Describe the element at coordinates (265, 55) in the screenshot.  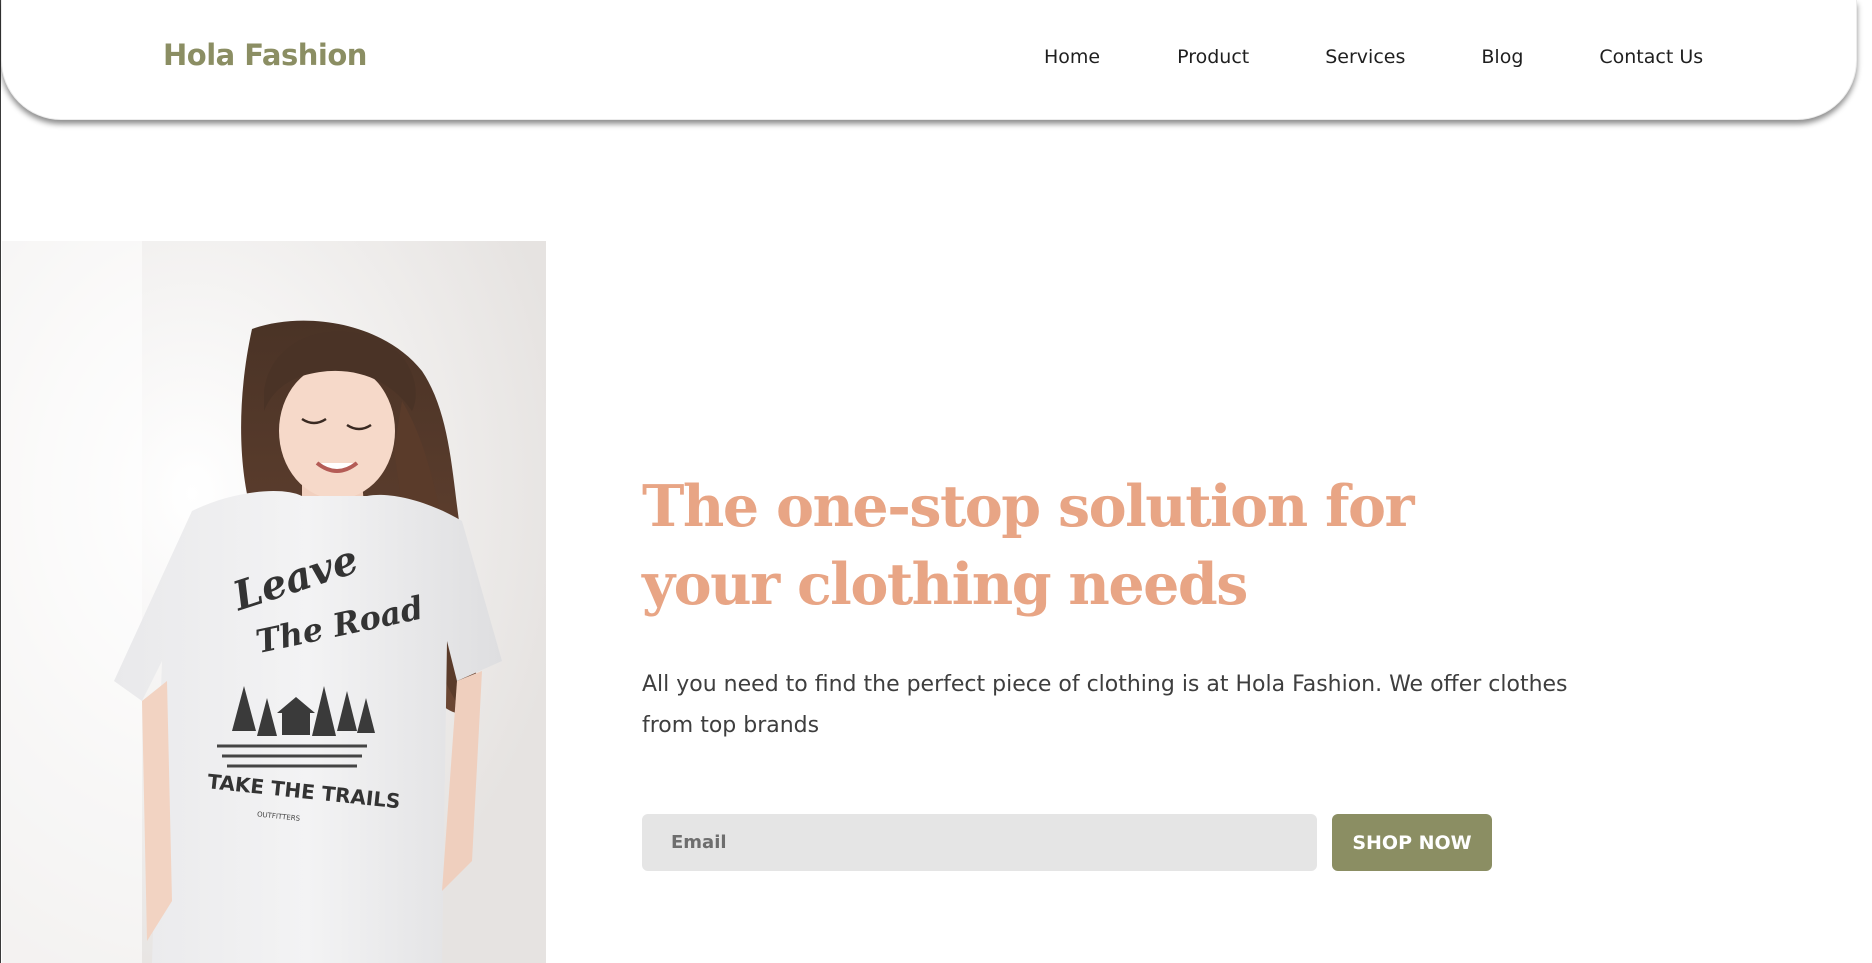
I see `brand-logo: Hola Fashion` at that location.